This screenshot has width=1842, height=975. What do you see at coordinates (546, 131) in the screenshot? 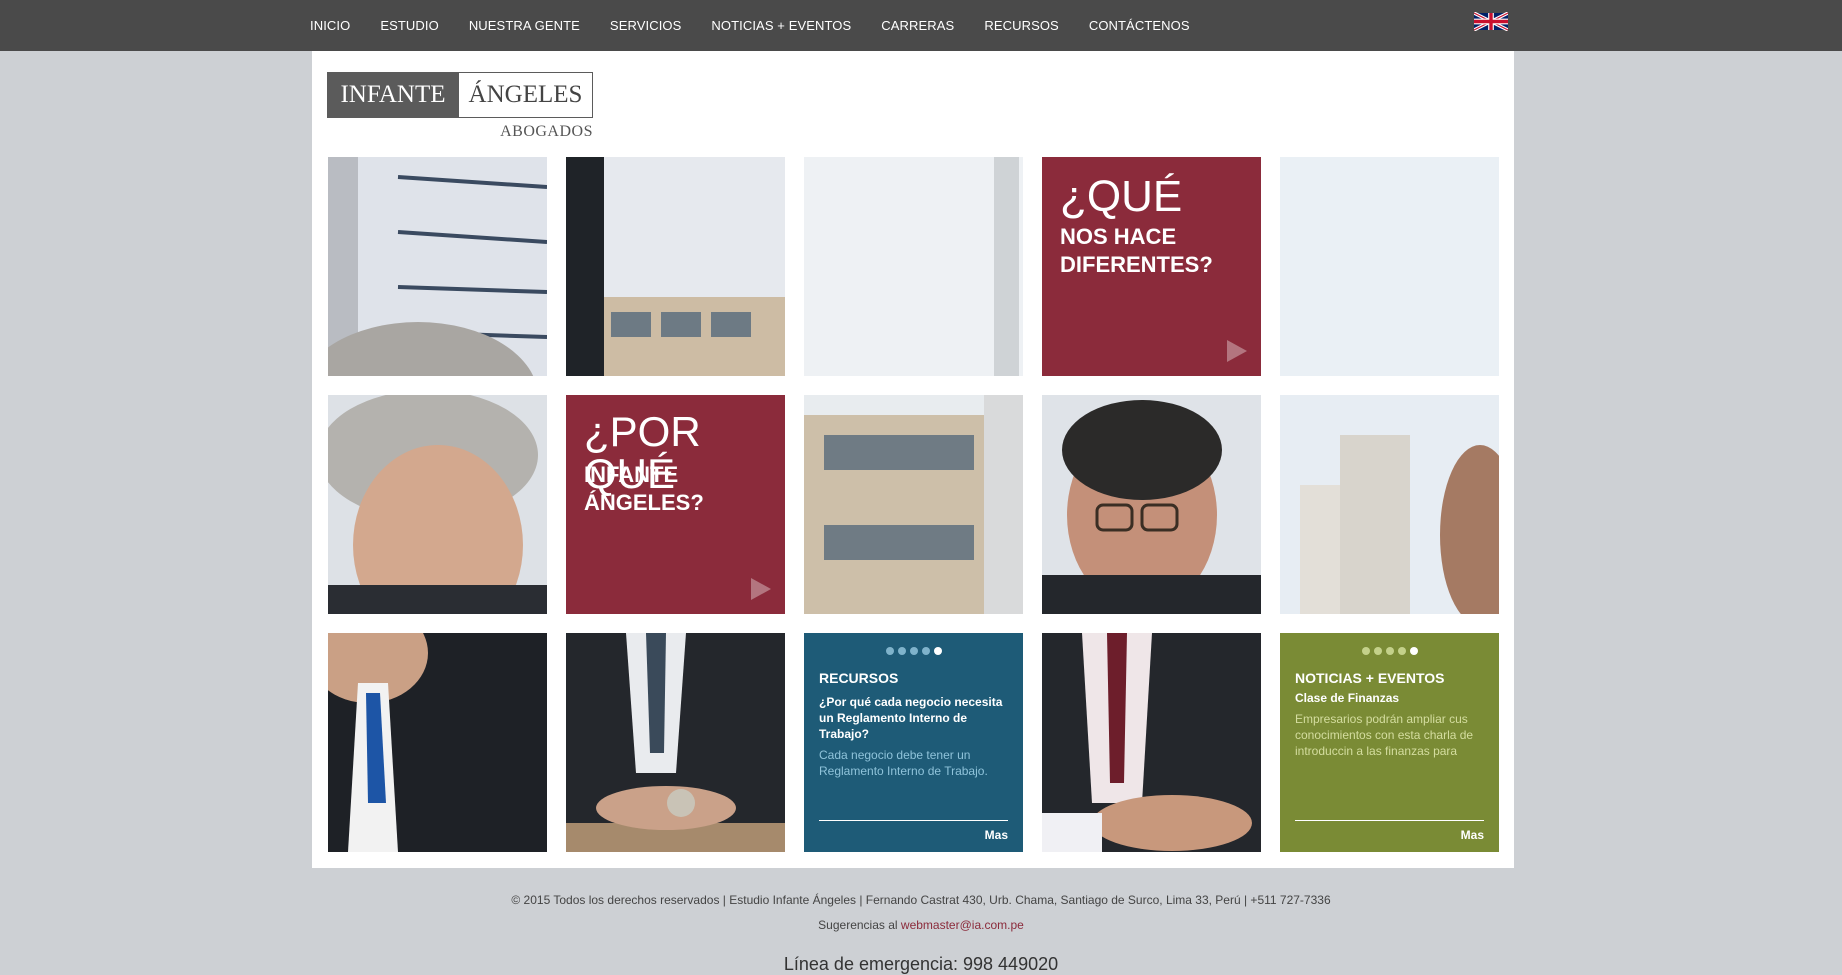
I see `logo-abogados: ABOGADOS` at bounding box center [546, 131].